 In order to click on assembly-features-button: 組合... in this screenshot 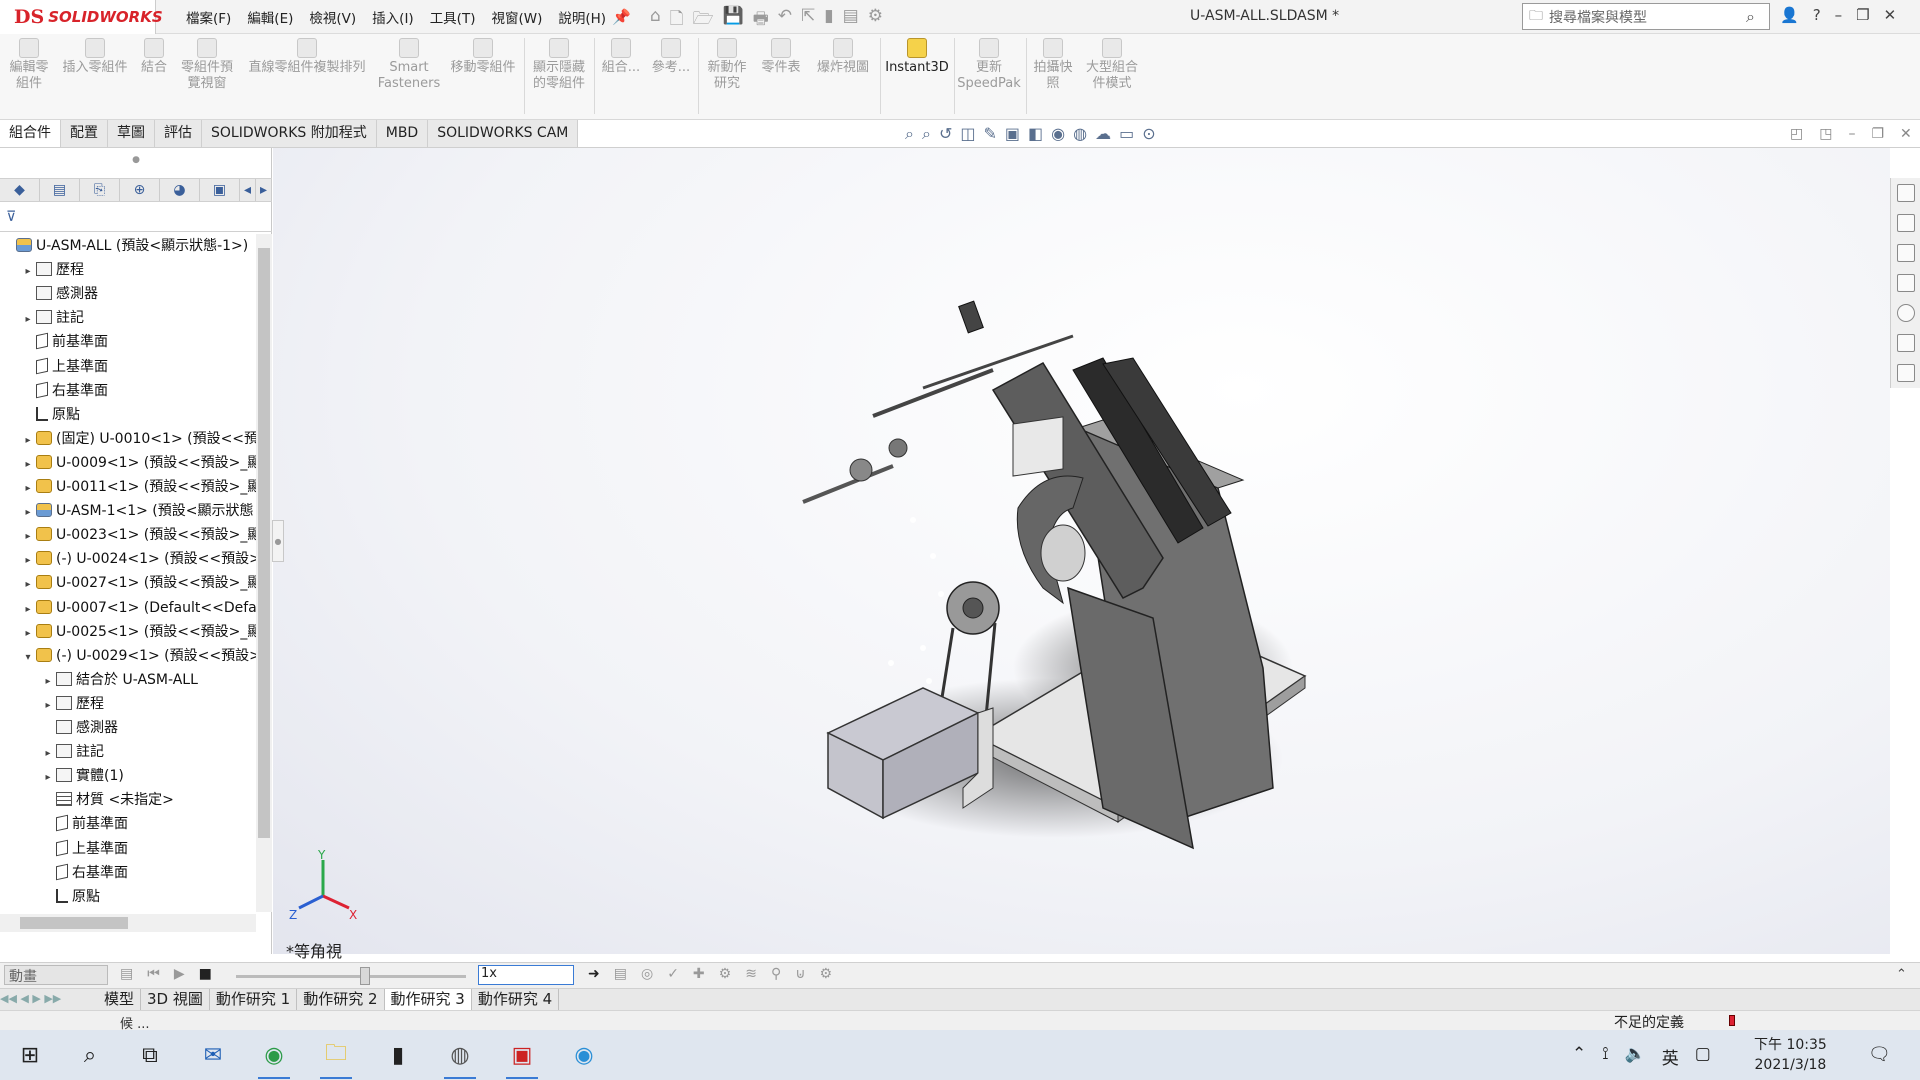, I will do `click(621, 57)`.